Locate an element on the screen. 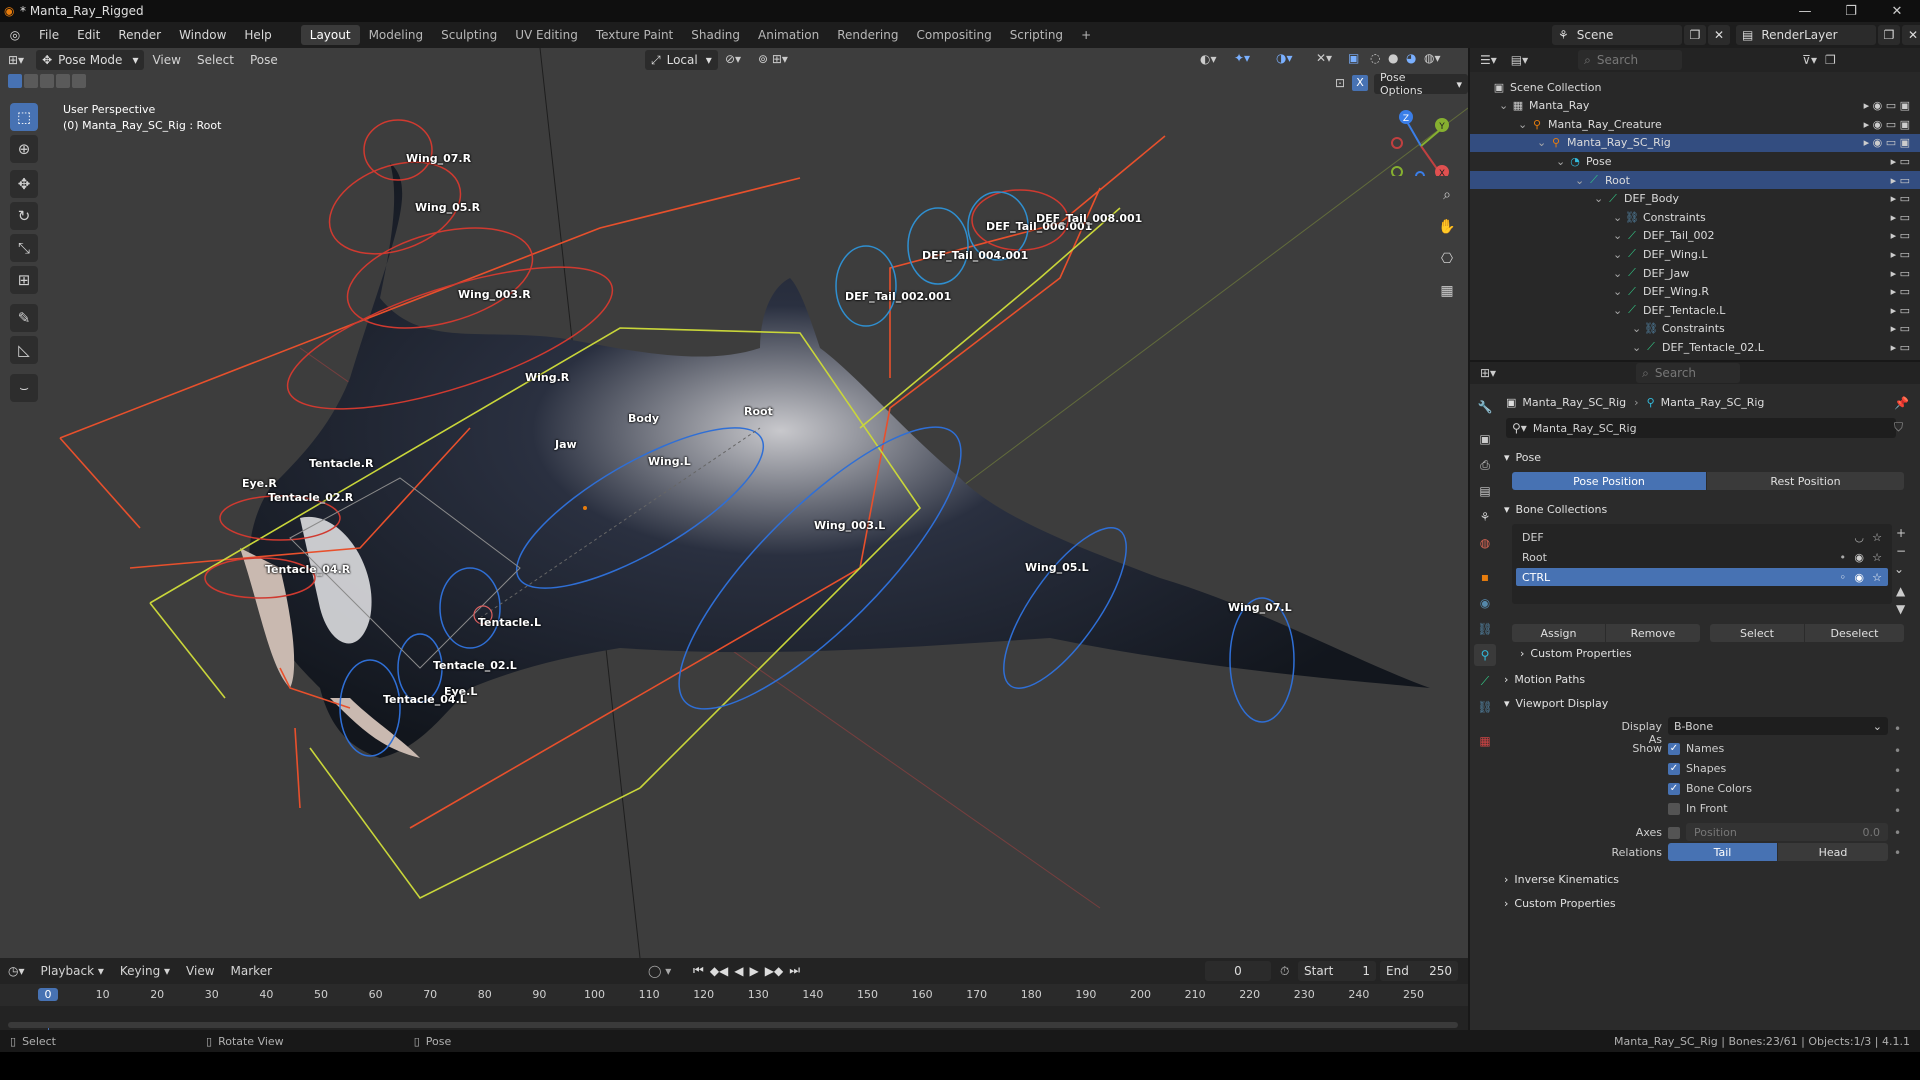 Image resolution: width=1920 pixels, height=1080 pixels. minimize-button: — is located at coordinates (1805, 11).